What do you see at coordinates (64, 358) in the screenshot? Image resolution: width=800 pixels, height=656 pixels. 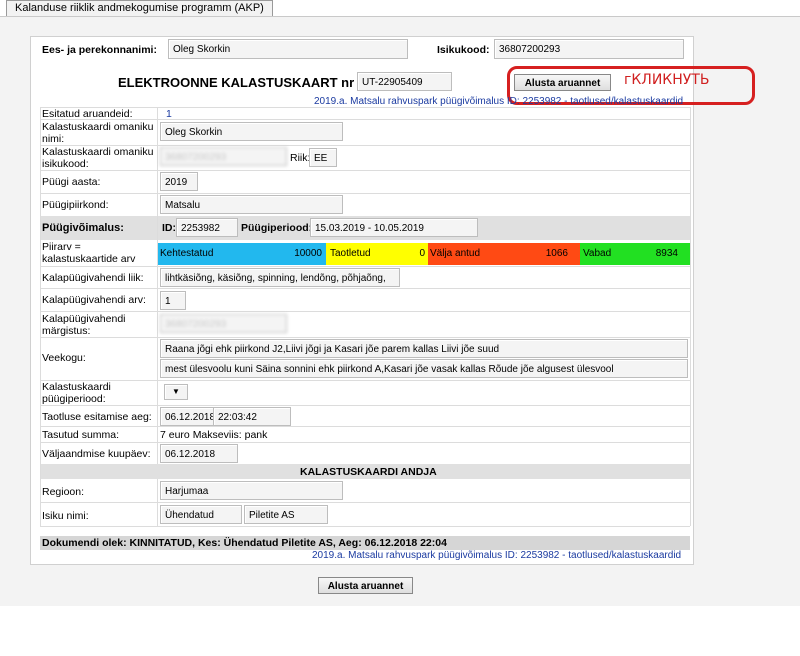 I see `water-label: Veekogu:` at bounding box center [64, 358].